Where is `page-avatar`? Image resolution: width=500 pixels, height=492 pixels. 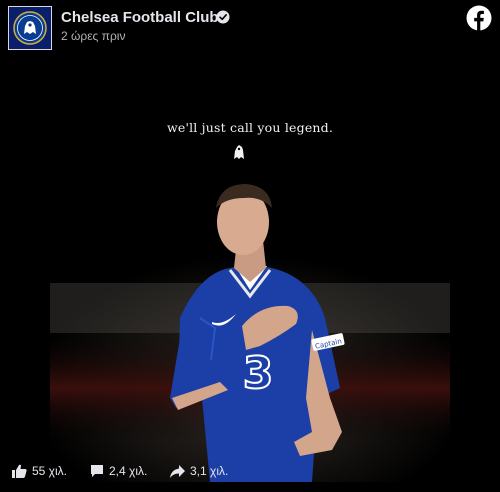 page-avatar is located at coordinates (30, 28).